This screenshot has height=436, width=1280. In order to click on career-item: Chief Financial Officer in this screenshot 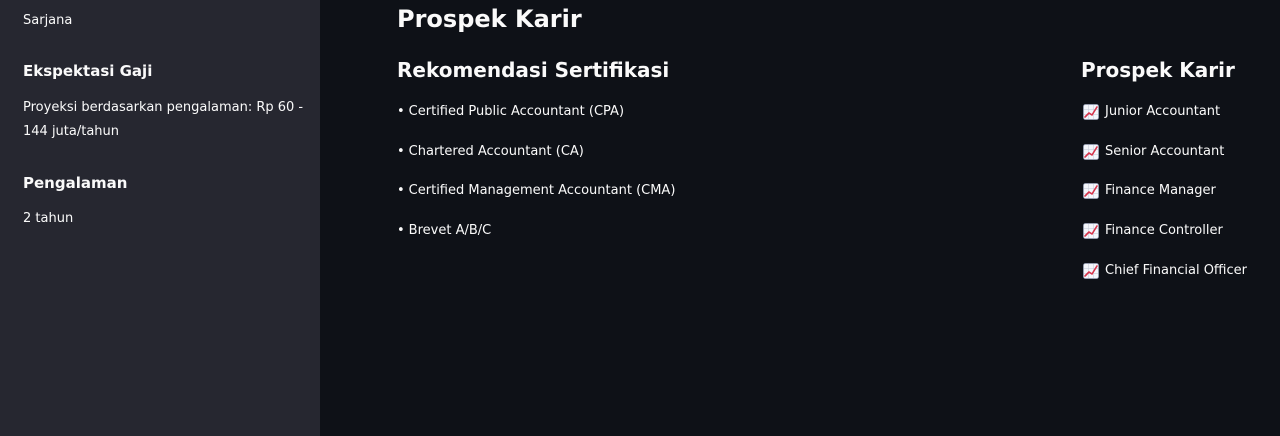, I will do `click(1165, 271)`.